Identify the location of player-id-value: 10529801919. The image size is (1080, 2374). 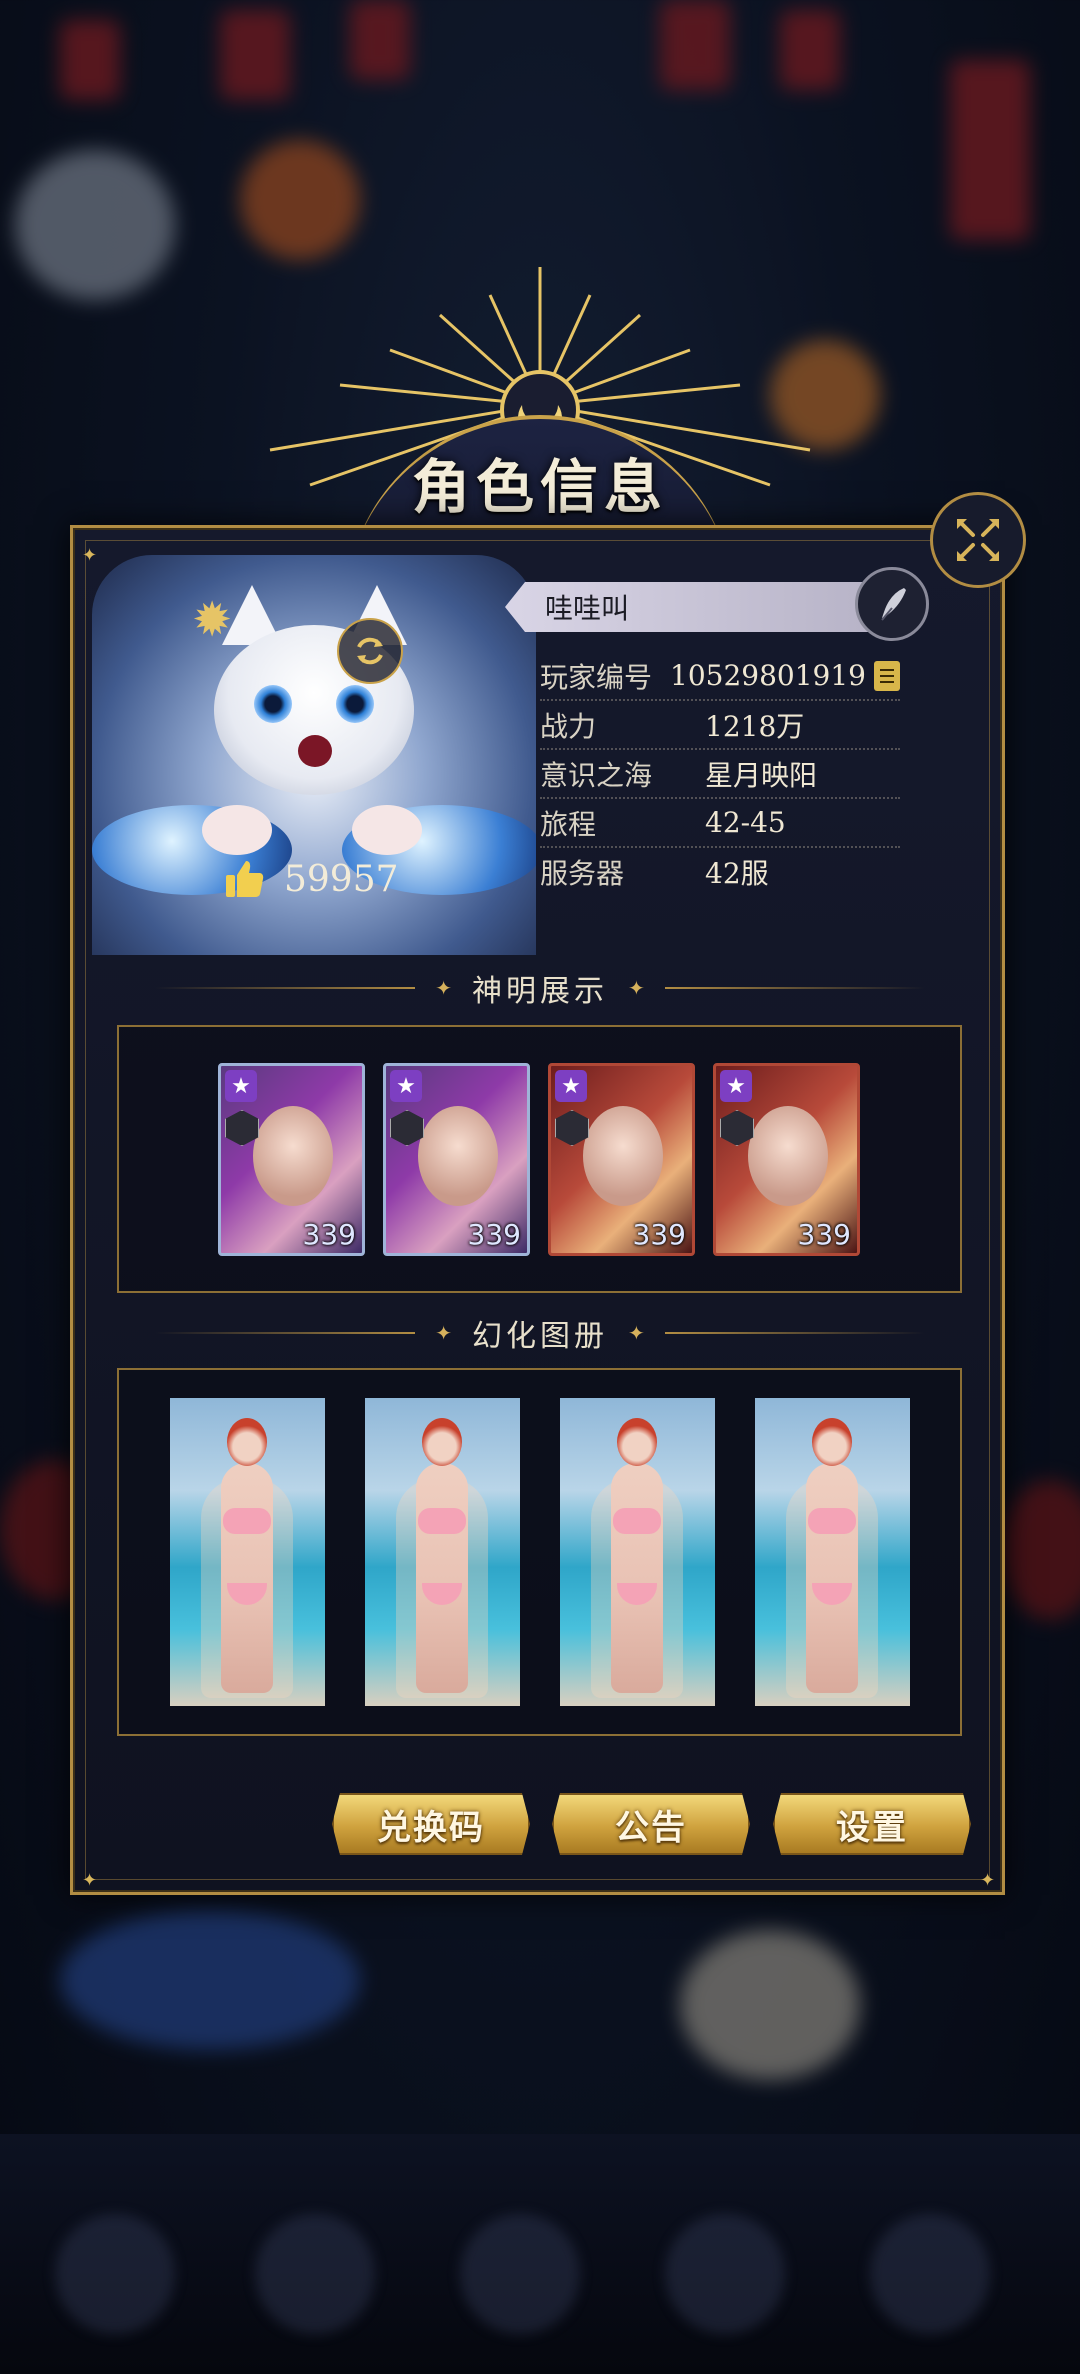
(768, 675).